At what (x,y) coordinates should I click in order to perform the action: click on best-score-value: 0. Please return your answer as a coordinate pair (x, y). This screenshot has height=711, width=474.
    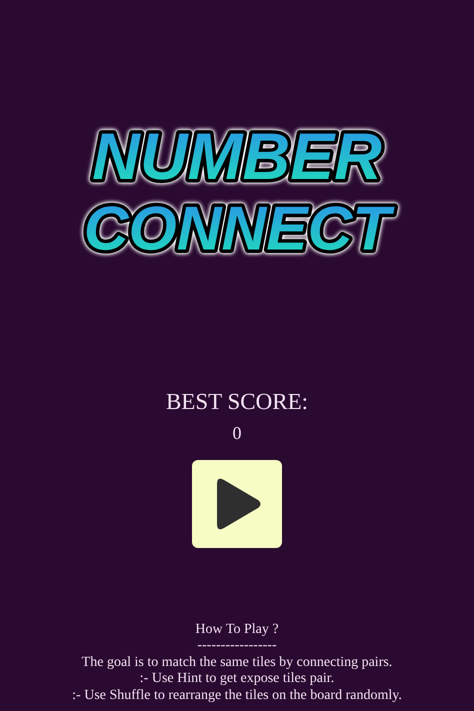
    Looking at the image, I should click on (237, 433).